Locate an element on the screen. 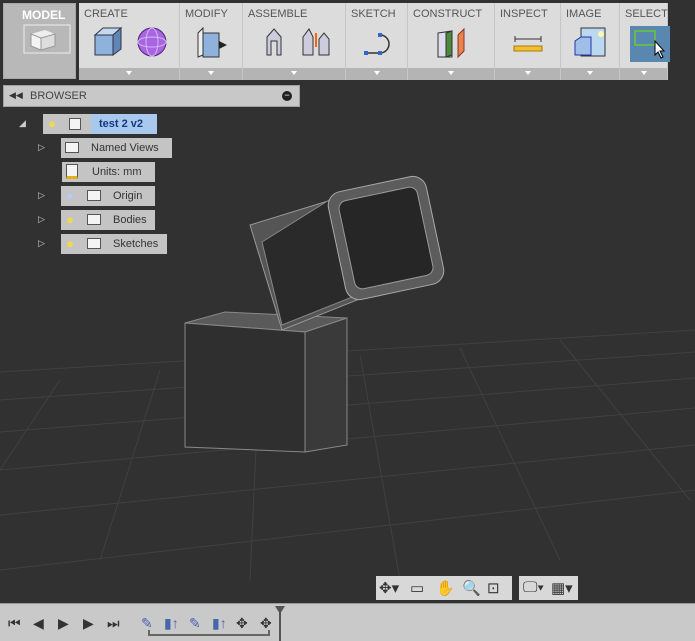 This screenshot has height=641, width=695. create-label: CREATE is located at coordinates (106, 14).